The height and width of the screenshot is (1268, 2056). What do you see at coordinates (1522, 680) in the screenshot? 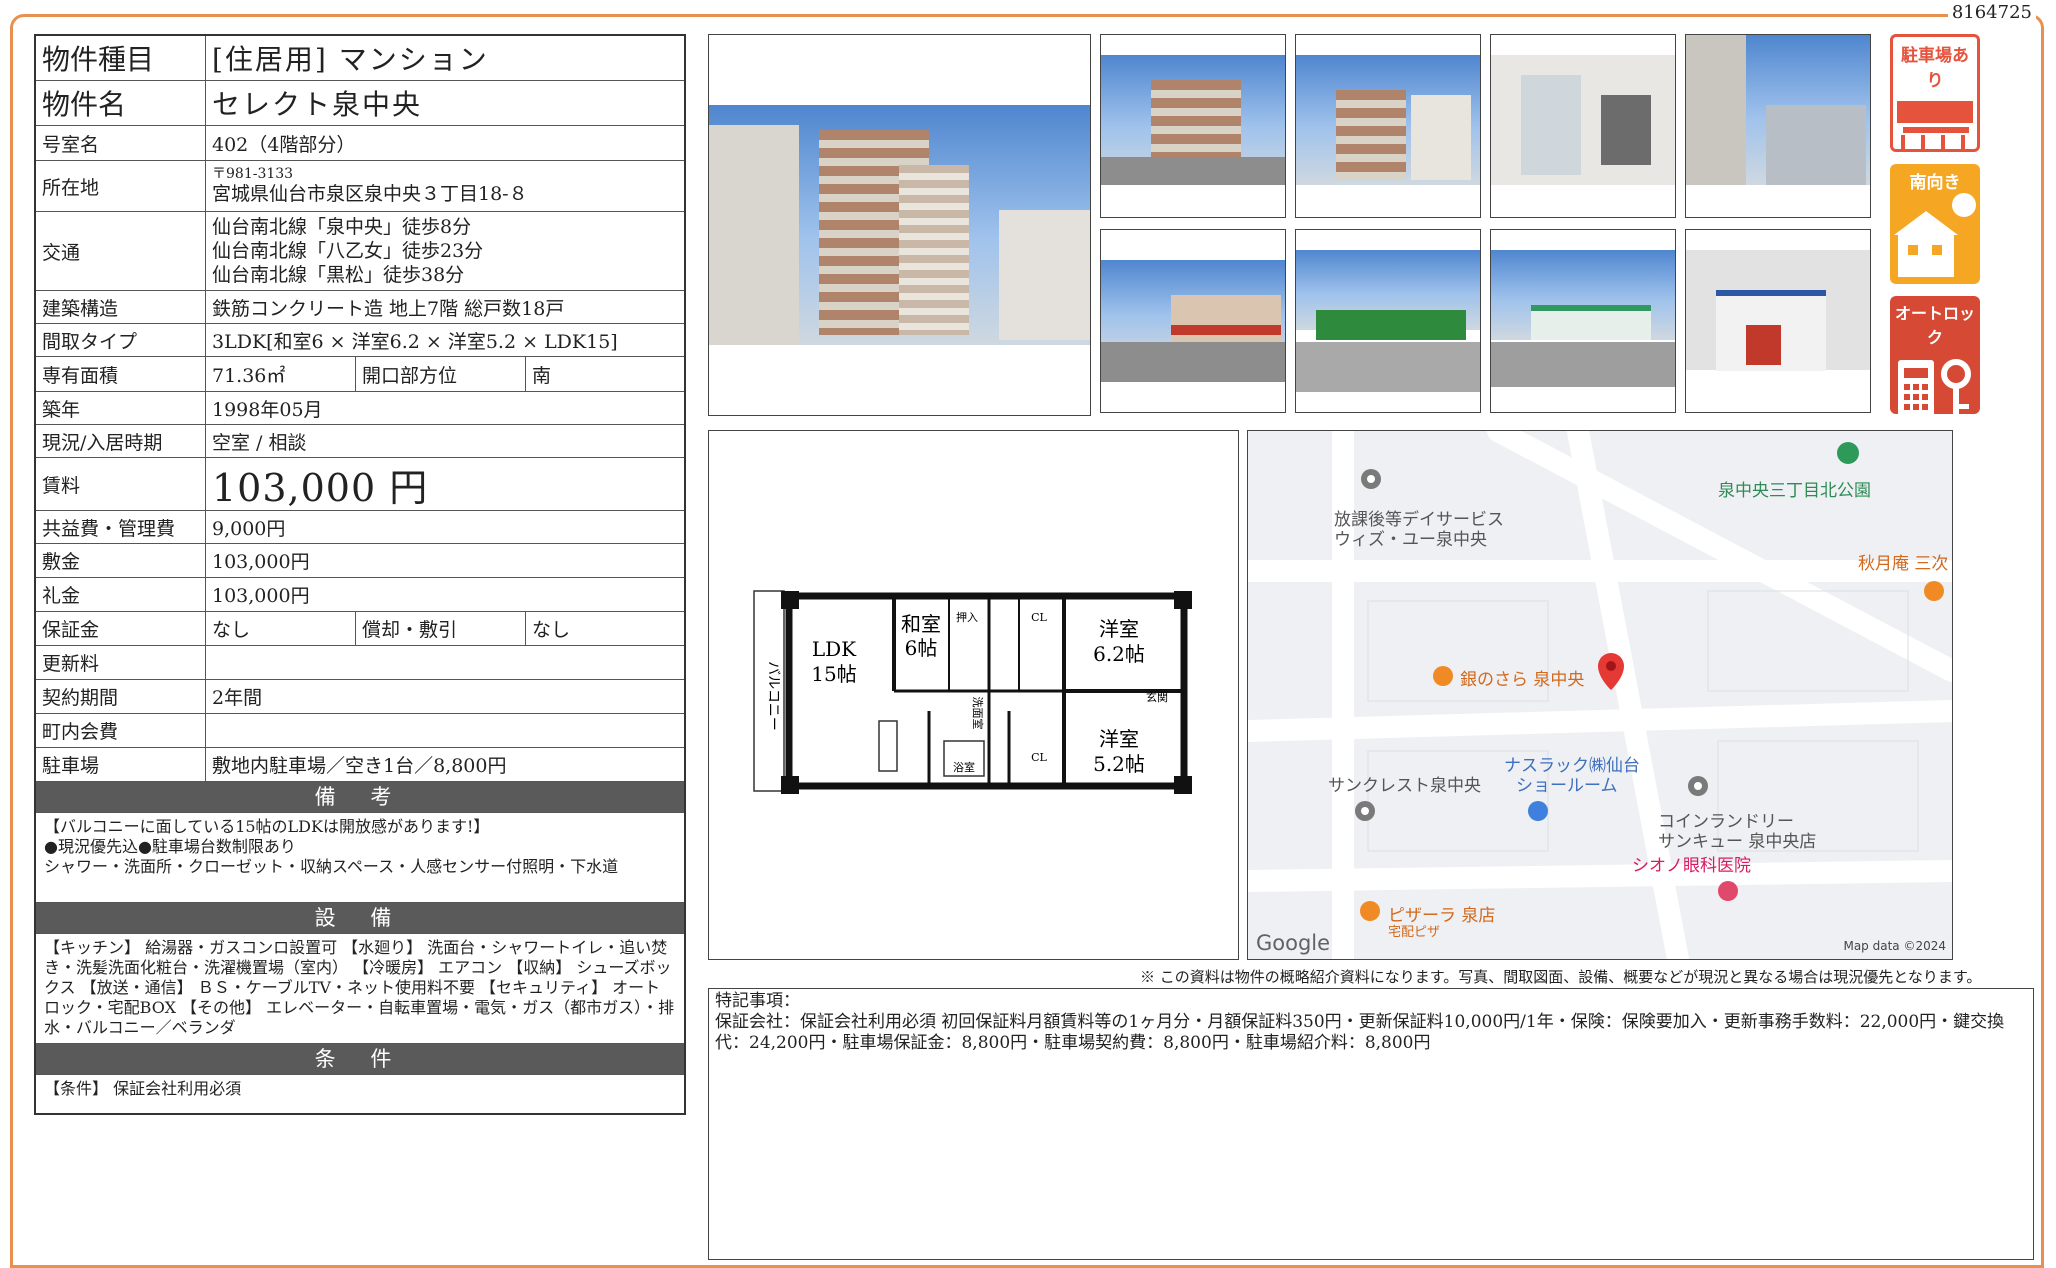
I see `map-label: 銀のさら 泉中央` at bounding box center [1522, 680].